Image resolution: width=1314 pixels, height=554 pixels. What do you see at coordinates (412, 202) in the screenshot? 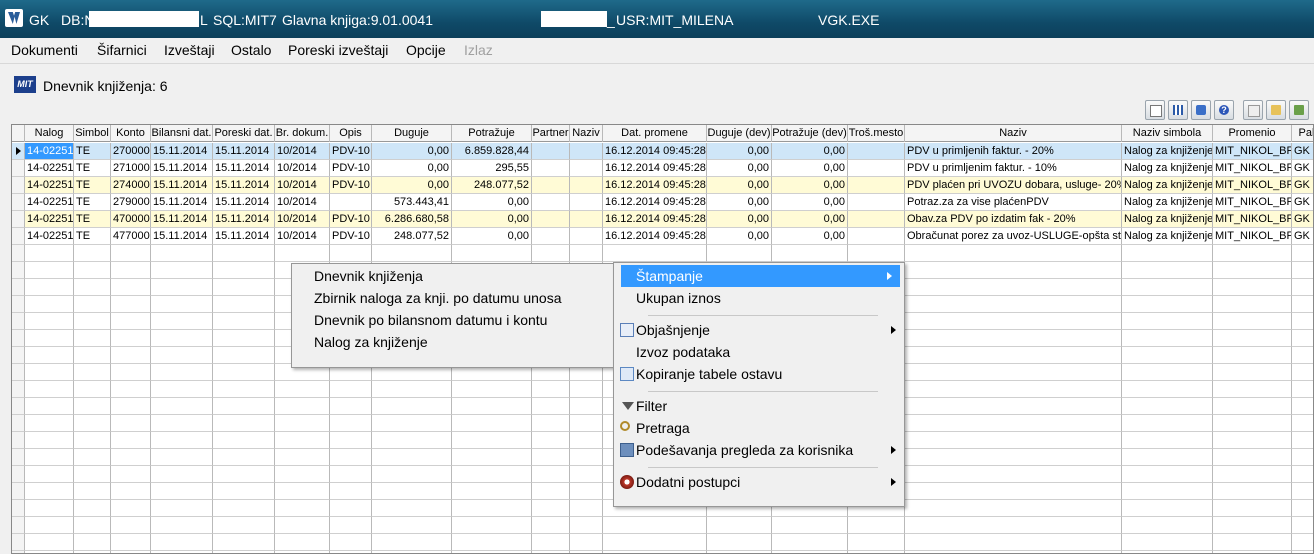
I see `table-cell: 573.443,41` at bounding box center [412, 202].